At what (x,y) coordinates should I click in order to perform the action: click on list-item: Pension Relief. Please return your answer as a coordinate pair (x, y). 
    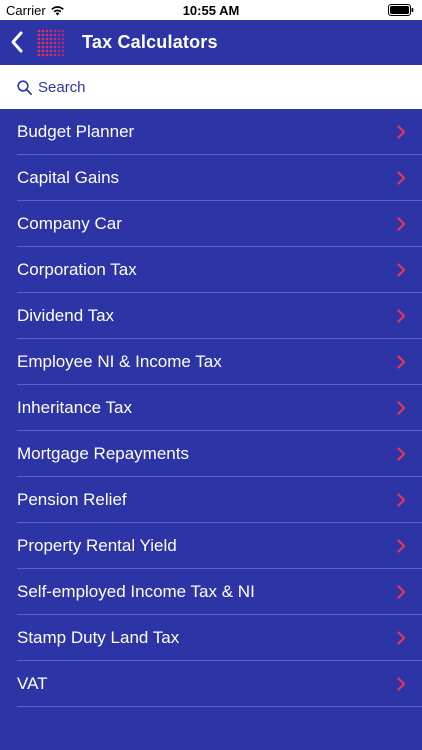
    Looking at the image, I should click on (211, 500).